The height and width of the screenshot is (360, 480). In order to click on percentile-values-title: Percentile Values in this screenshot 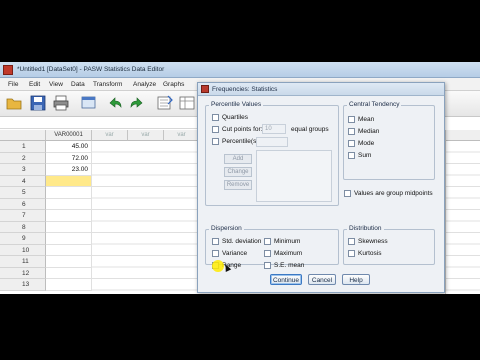, I will do `click(236, 104)`.